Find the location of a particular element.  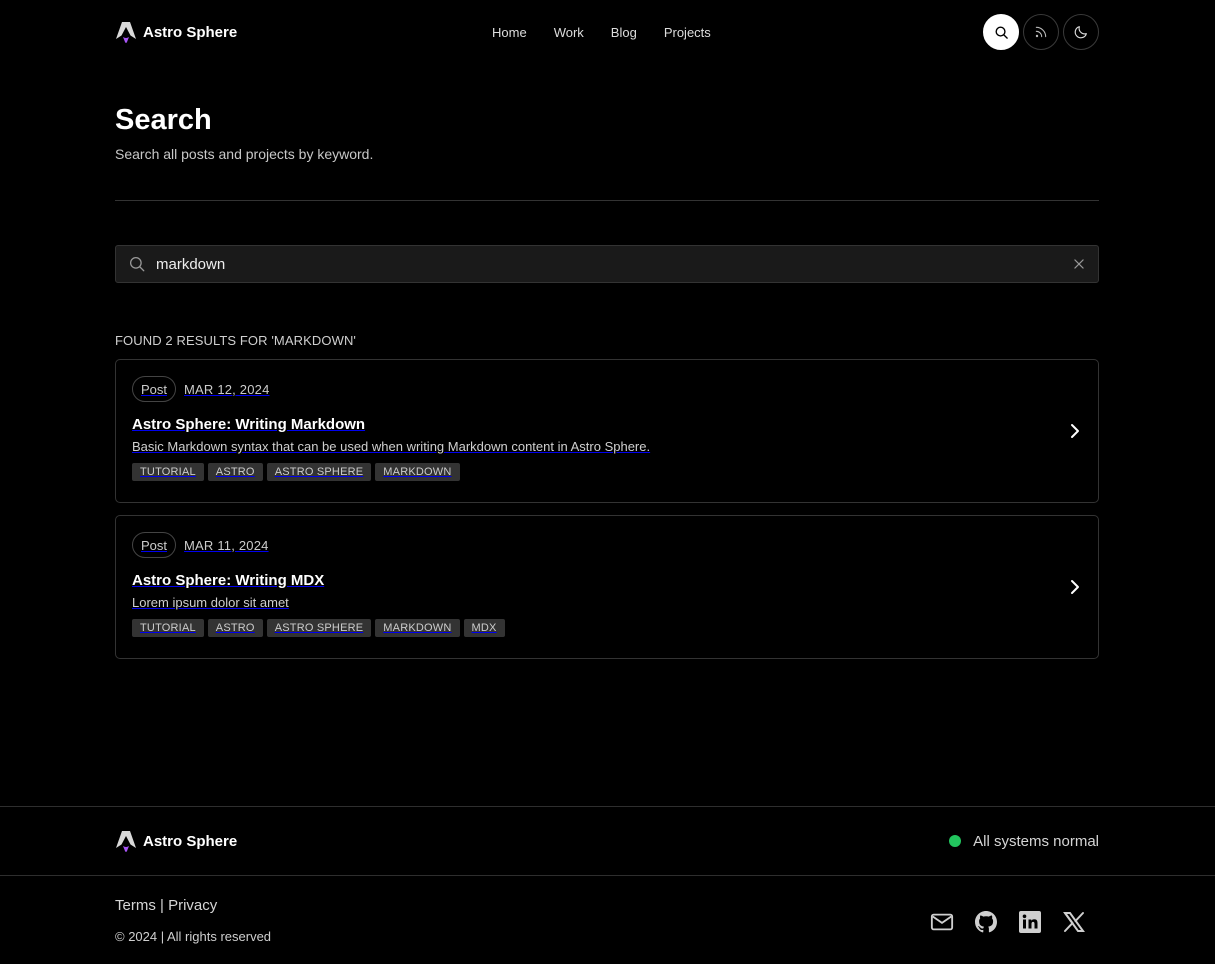

main-nav: Home Work Blog Projects is located at coordinates (601, 32).